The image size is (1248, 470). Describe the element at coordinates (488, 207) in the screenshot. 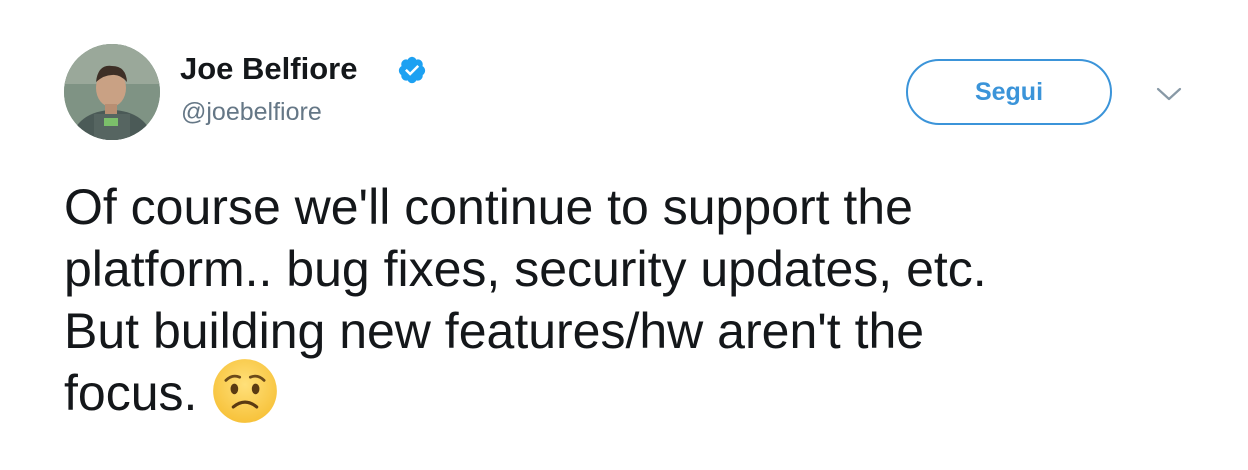

I see `tweet-text-line: Of course we'll continue to support the` at that location.